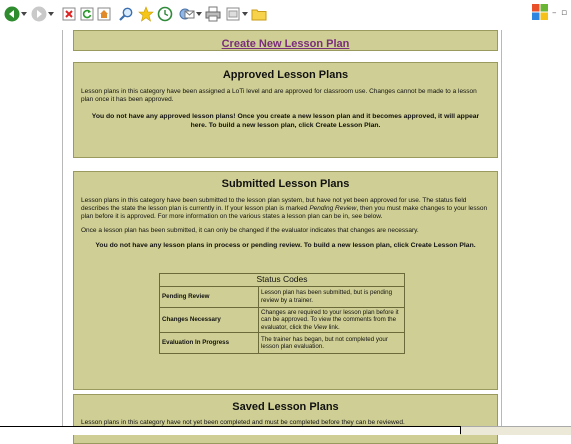  I want to click on windows-logo-icon, so click(540, 12).